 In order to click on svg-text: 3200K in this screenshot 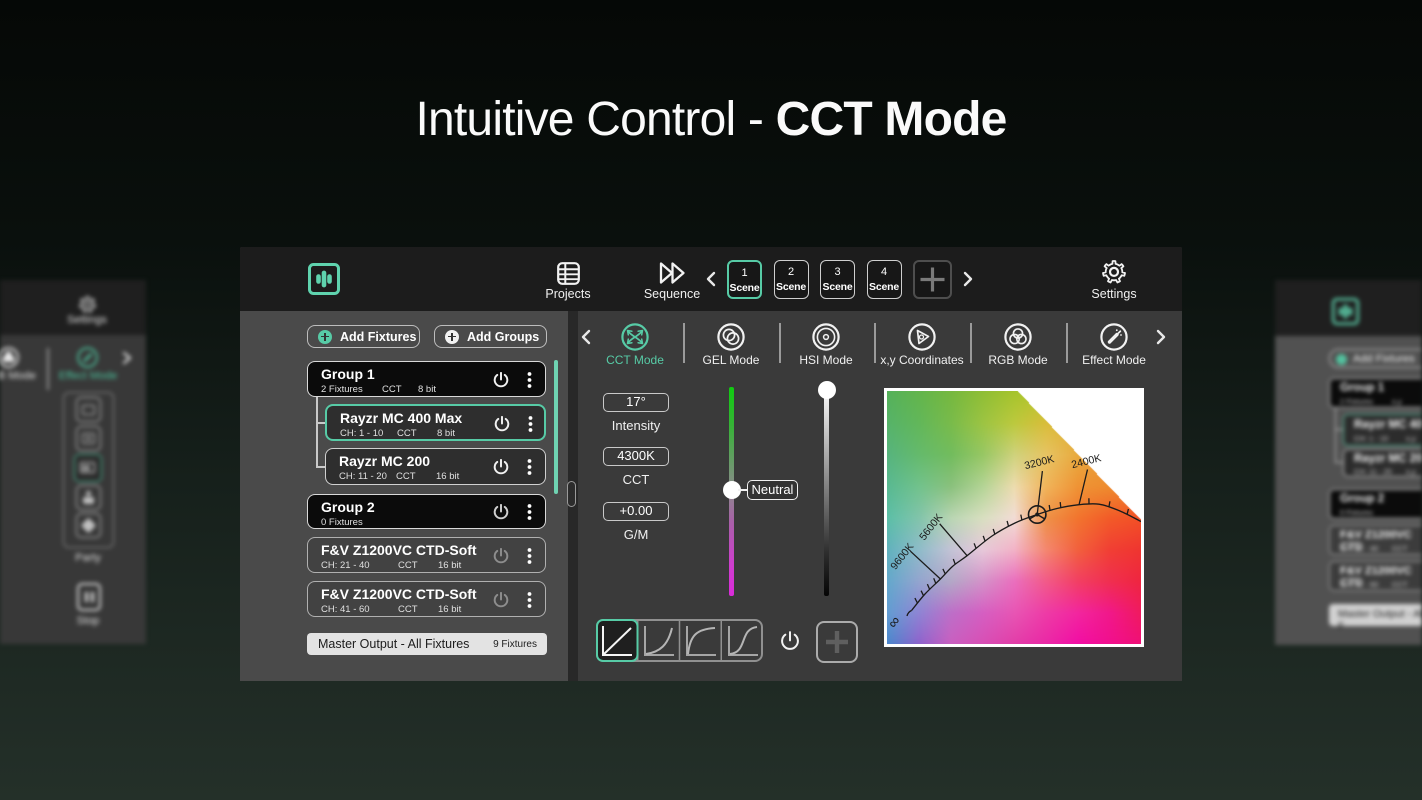, I will do `click(1039, 462)`.